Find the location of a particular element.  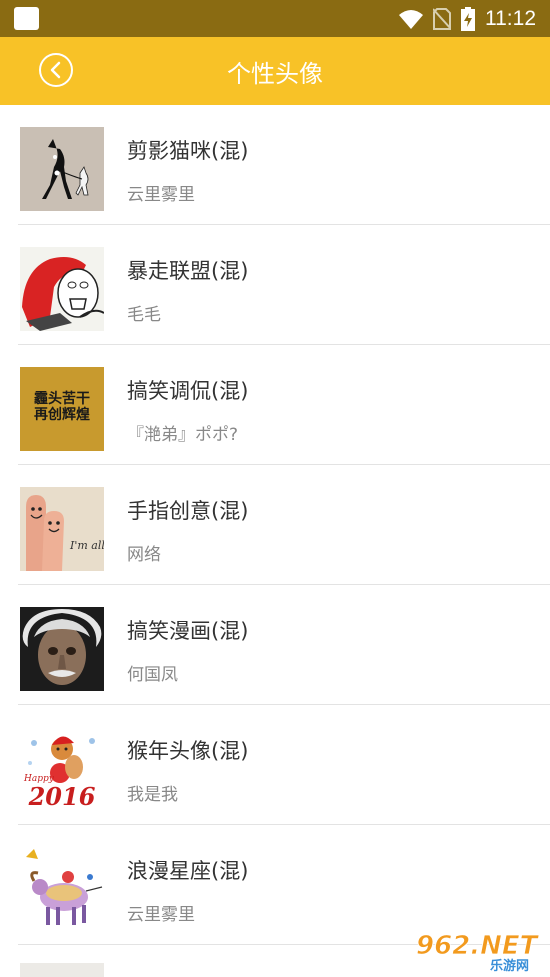

thumbnail-silhouette-cat is located at coordinates (62, 169).